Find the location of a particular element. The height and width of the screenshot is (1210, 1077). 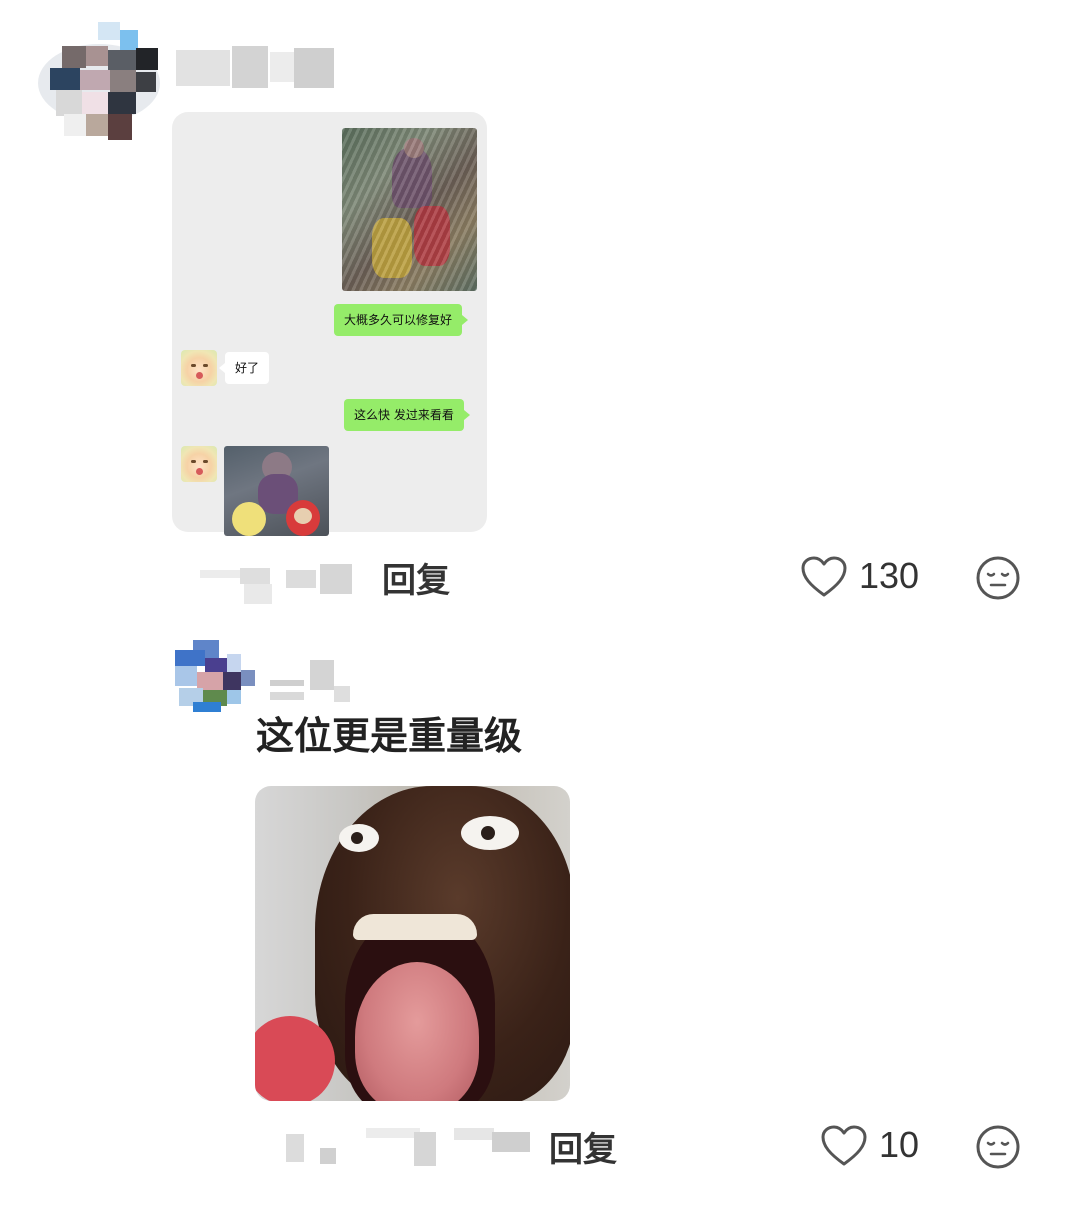

chat-bubble-text: 好了 is located at coordinates (247, 368).